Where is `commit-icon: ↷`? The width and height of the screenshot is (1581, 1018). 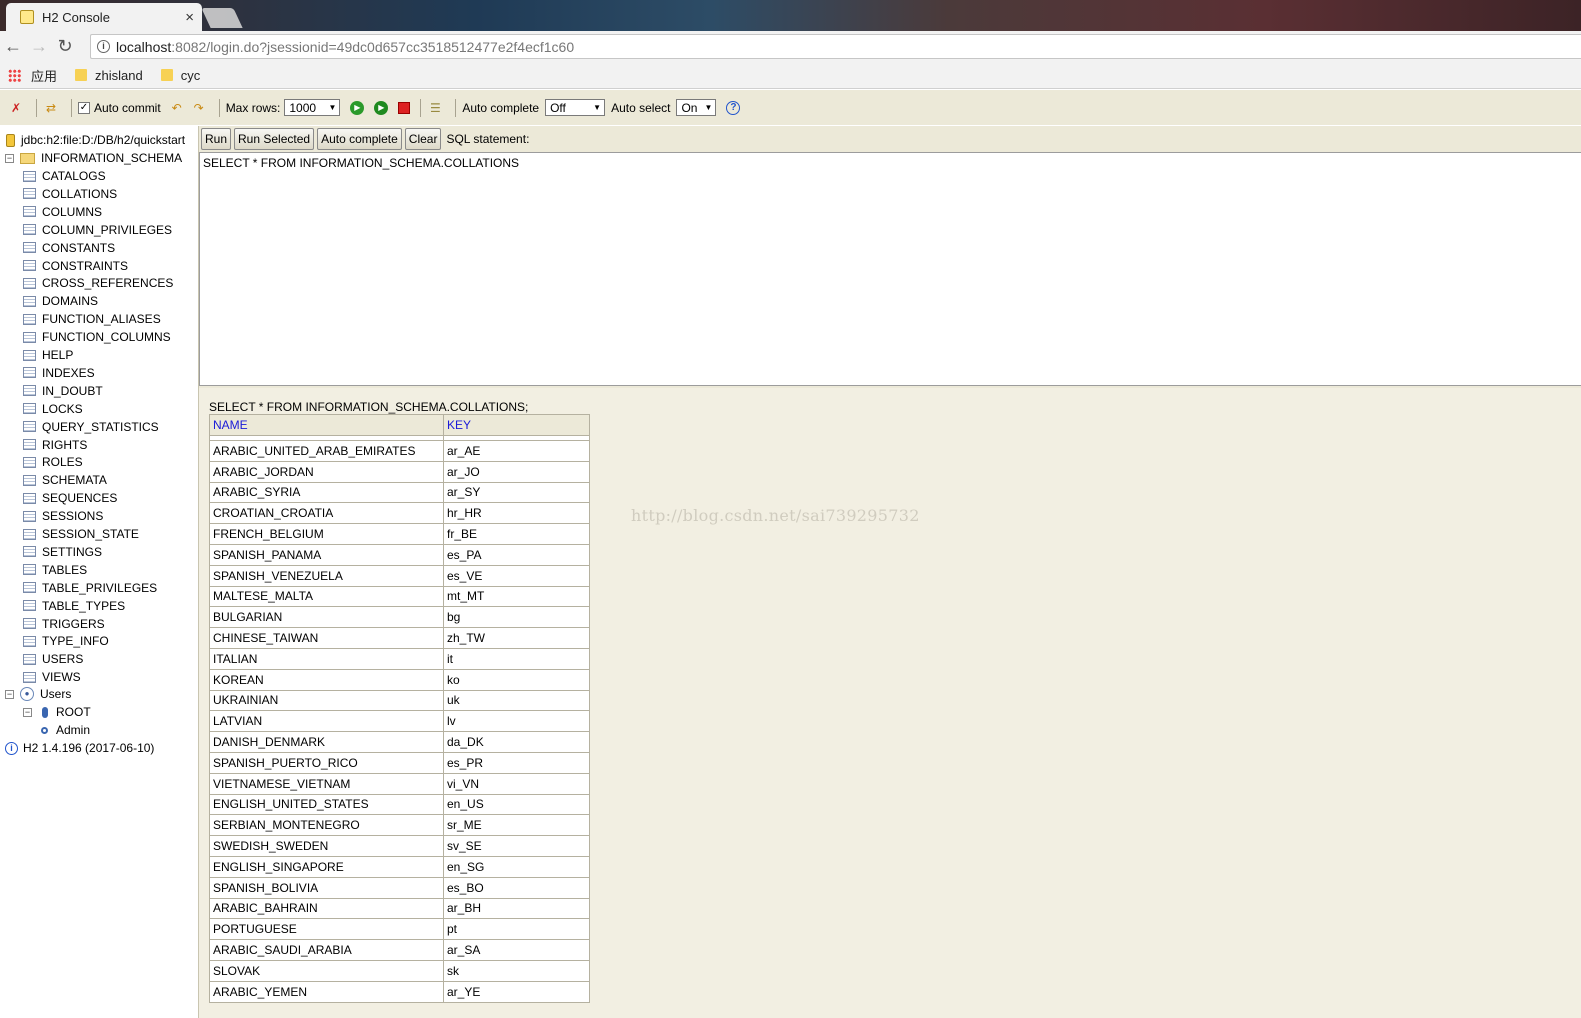
commit-icon: ↷ is located at coordinates (199, 108).